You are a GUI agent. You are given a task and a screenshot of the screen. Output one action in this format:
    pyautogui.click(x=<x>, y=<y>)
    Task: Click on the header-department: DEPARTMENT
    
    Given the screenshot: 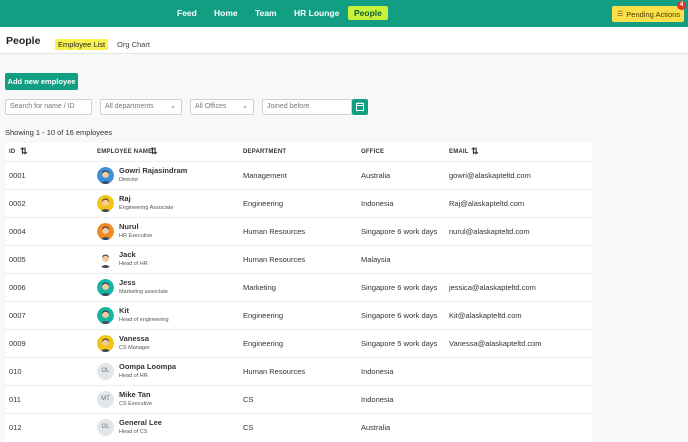 What is the action you would take?
    pyautogui.click(x=265, y=152)
    